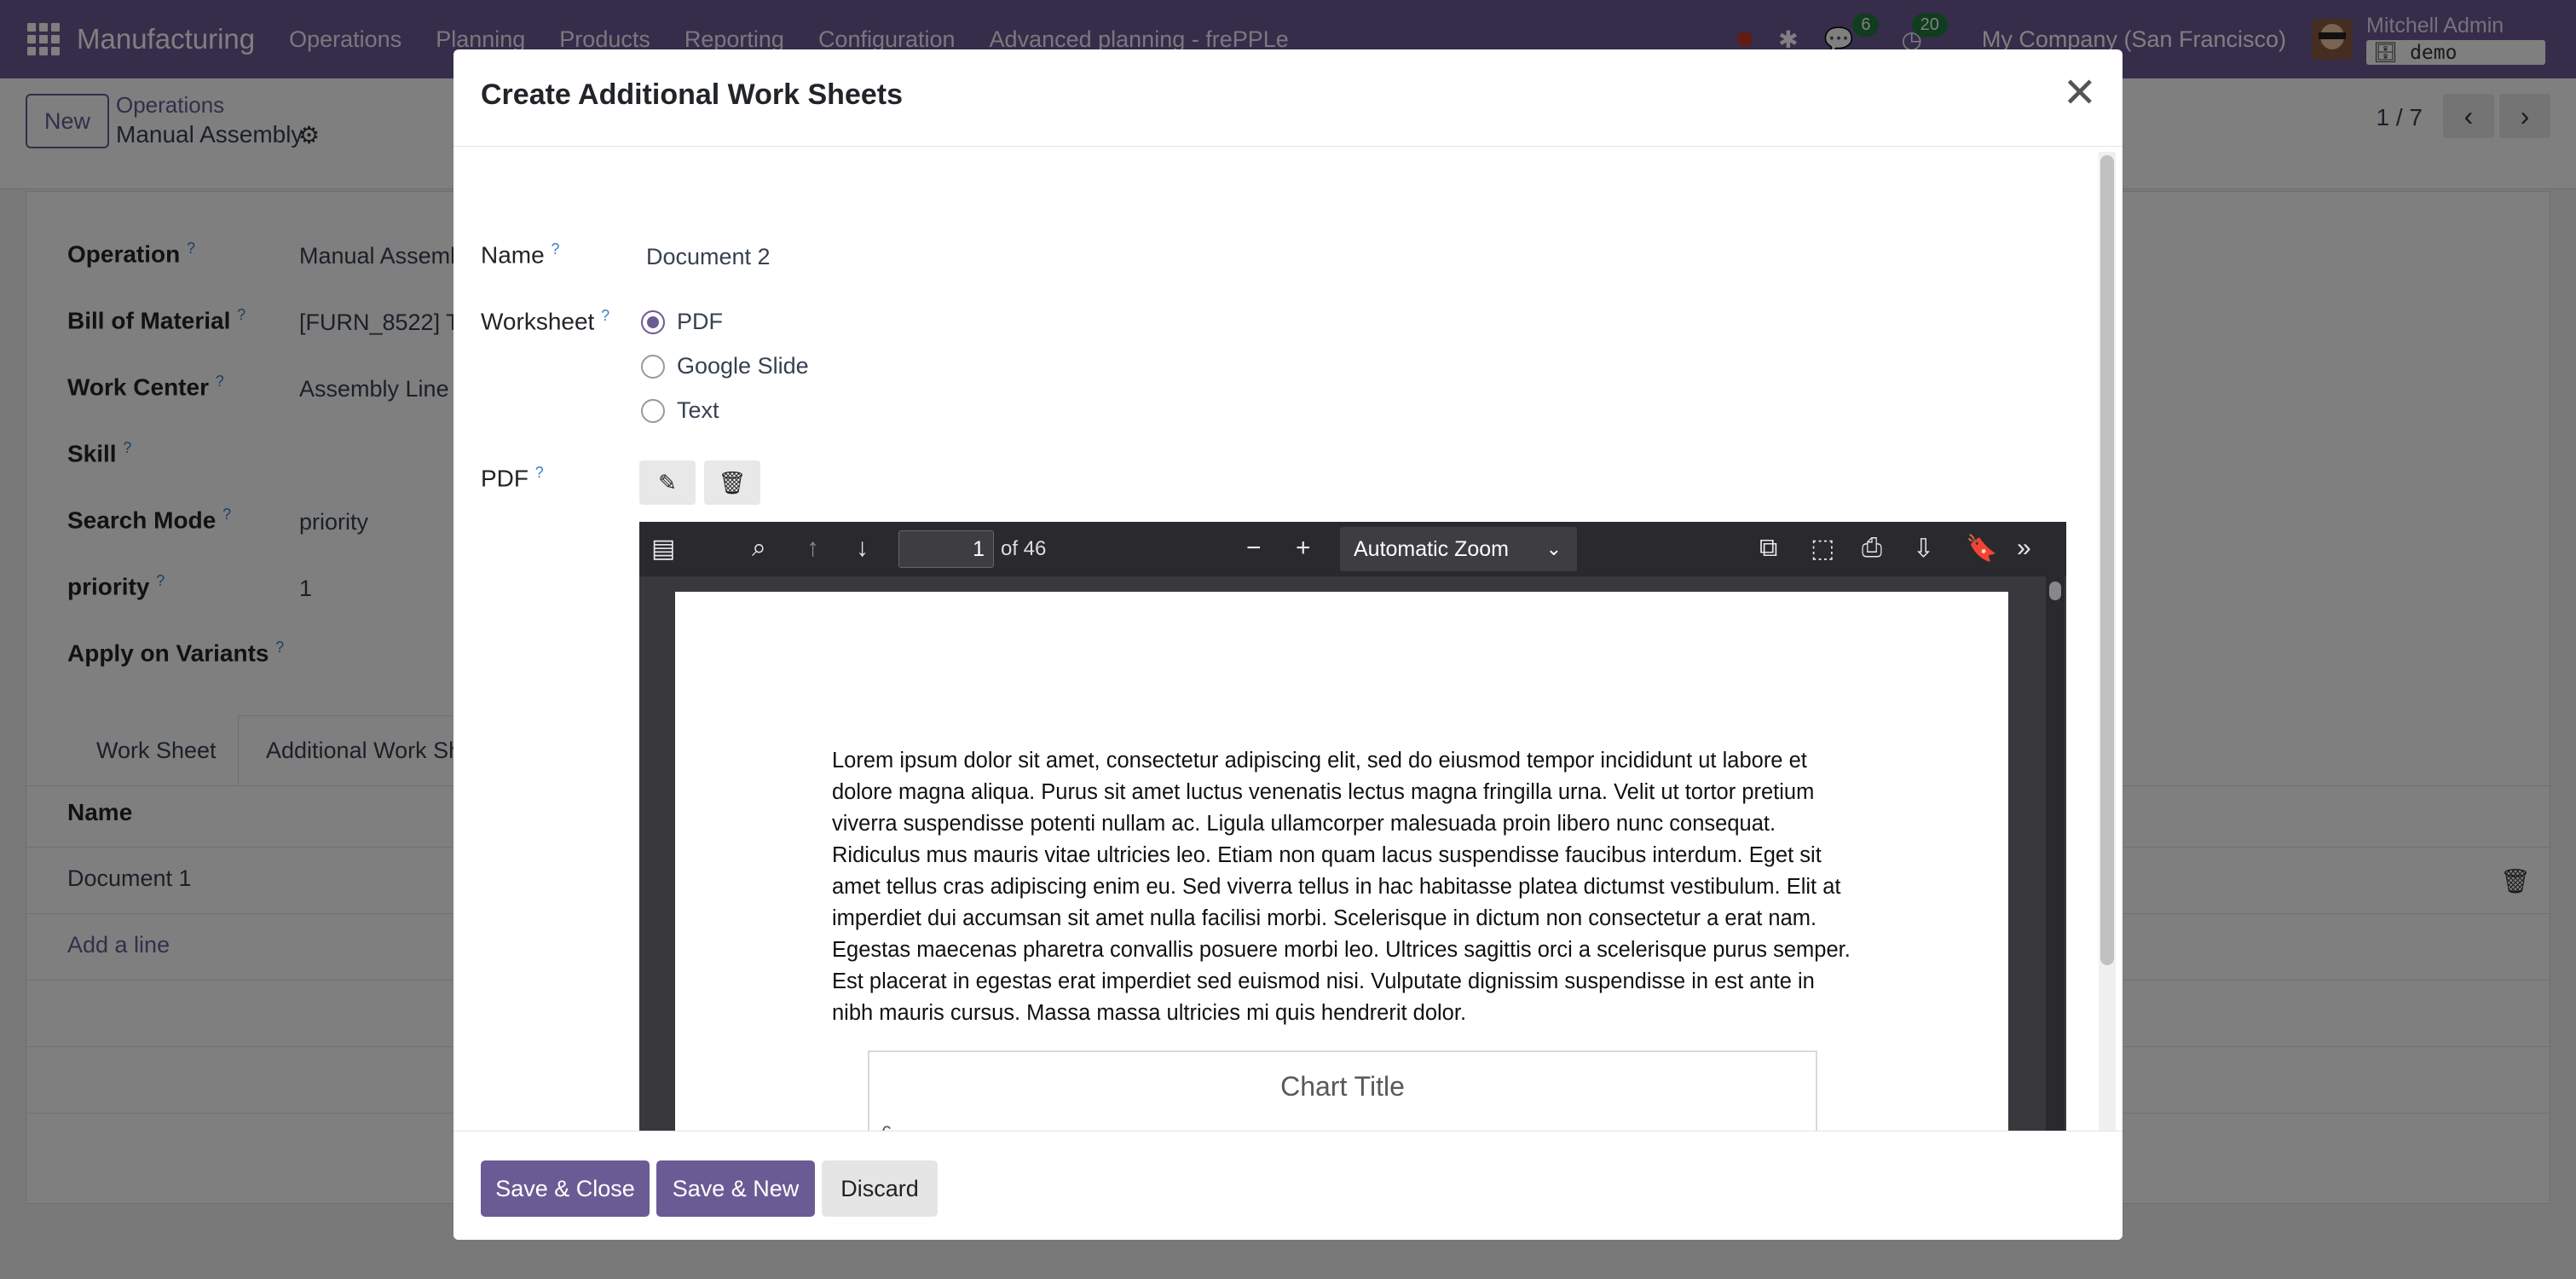 The image size is (2576, 1279). What do you see at coordinates (1342, 1086) in the screenshot?
I see `pdf-chart-title: Chart Title` at bounding box center [1342, 1086].